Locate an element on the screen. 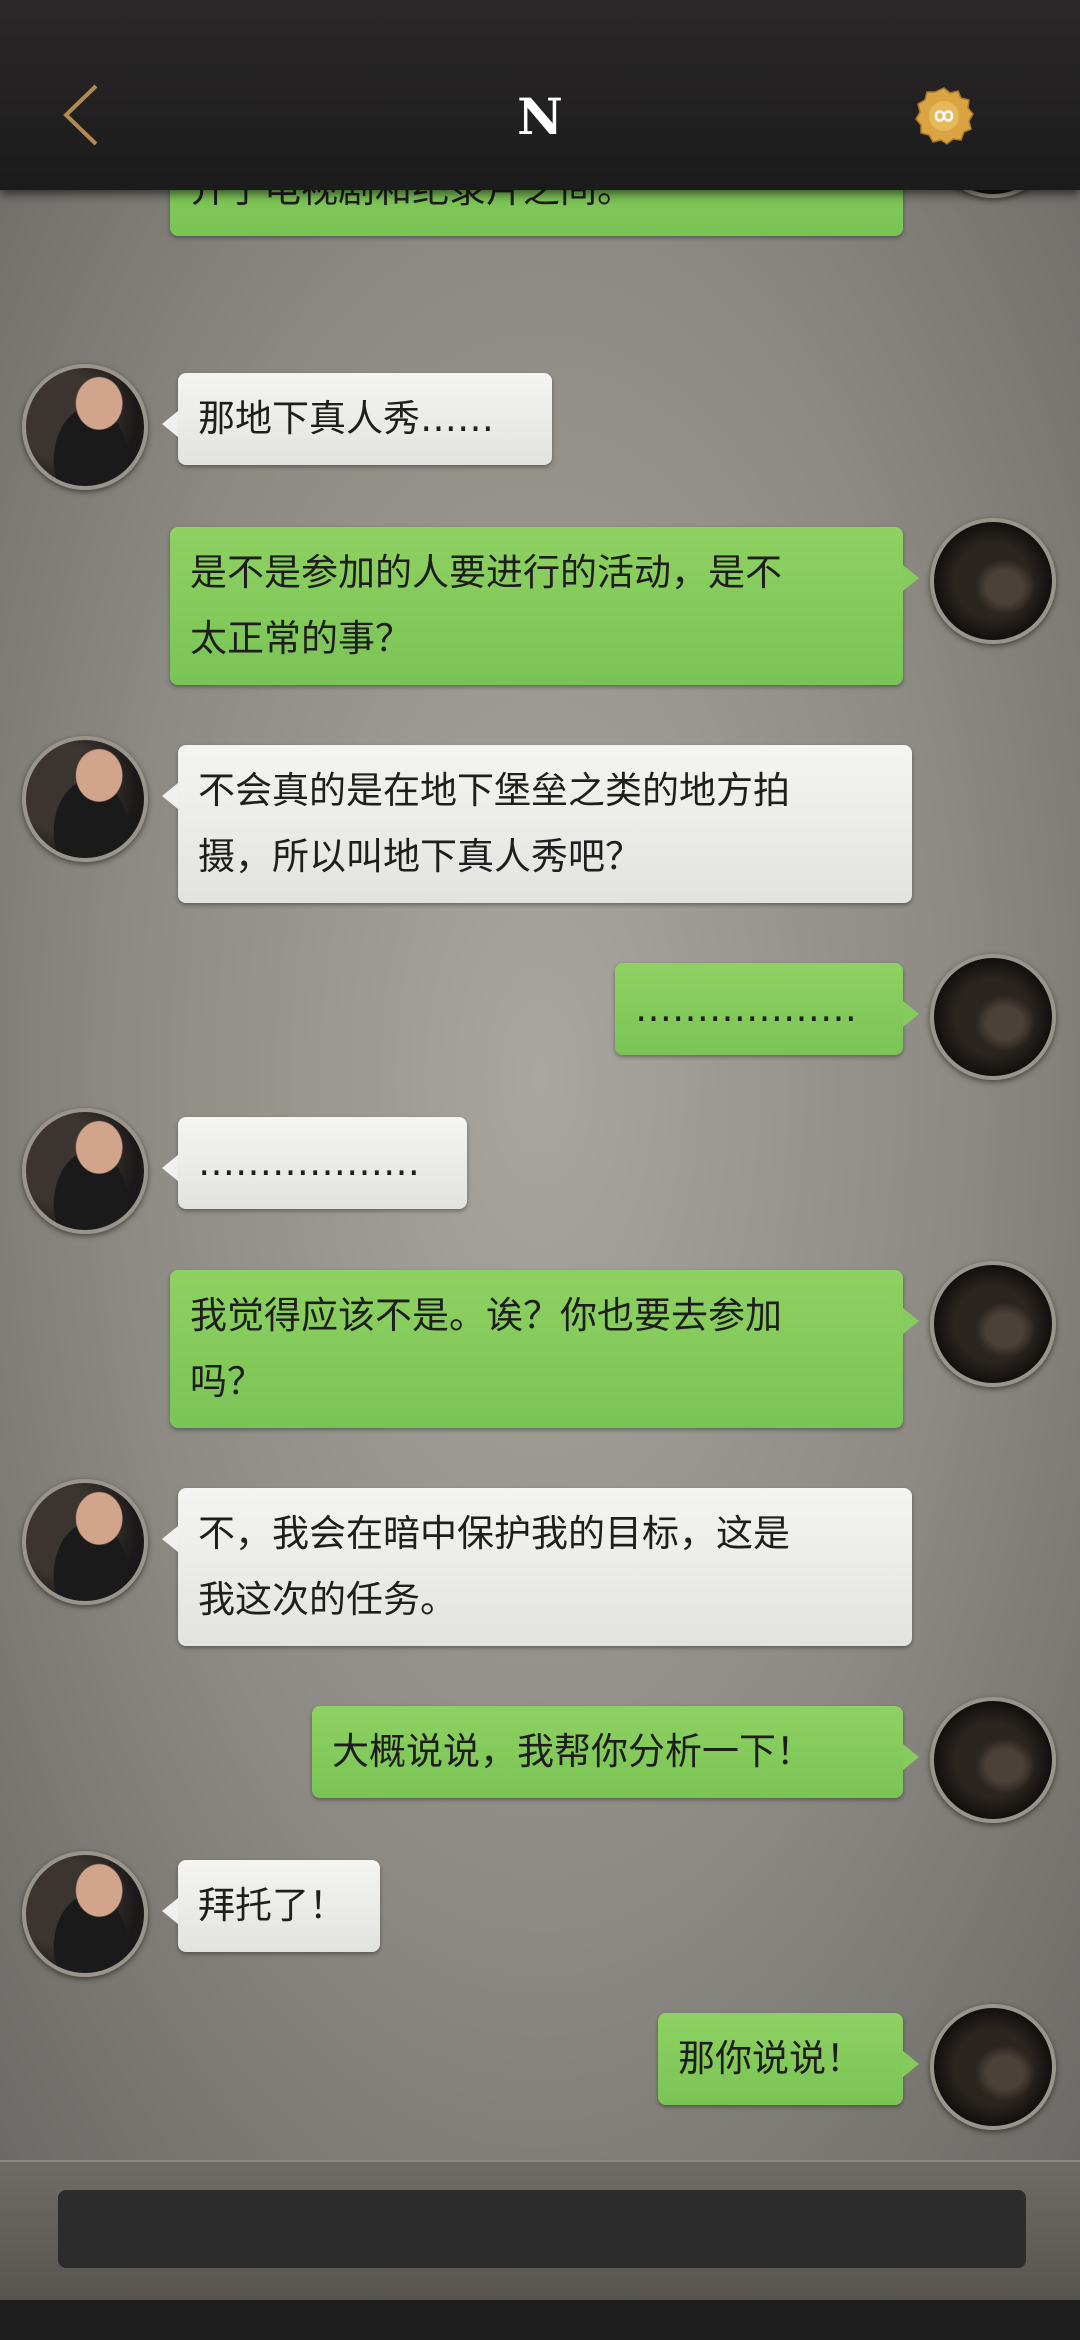 The image size is (1080, 2340). sent-message-bubble: 那你说说！ is located at coordinates (788, 2059).